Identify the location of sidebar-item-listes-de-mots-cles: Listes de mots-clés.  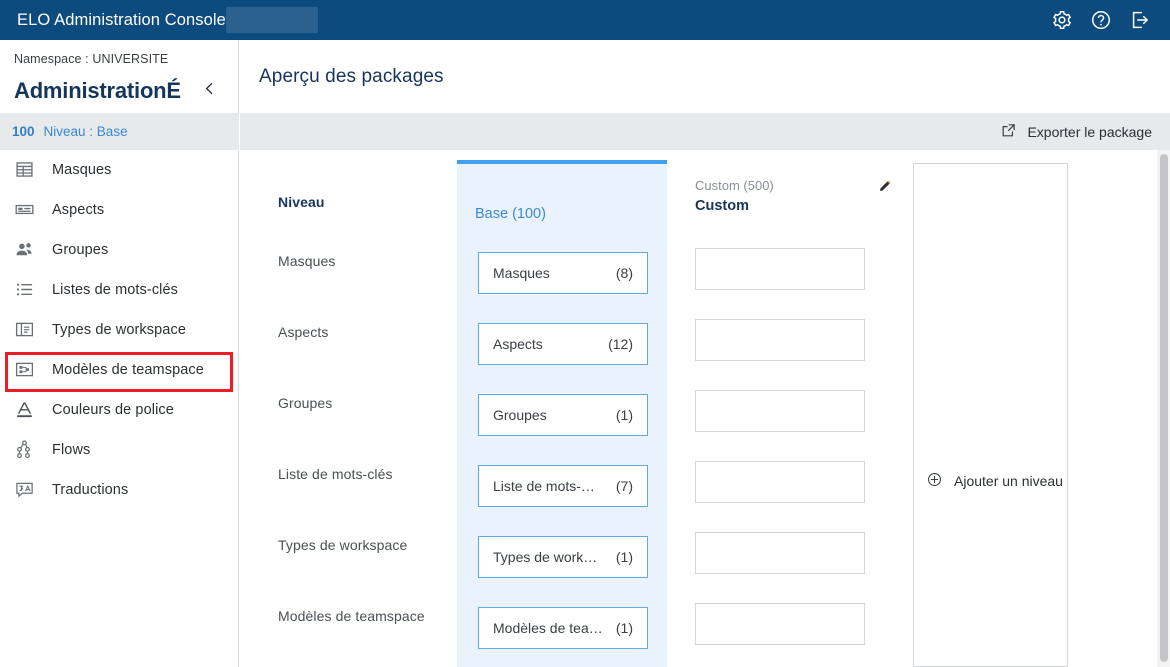
(119, 290).